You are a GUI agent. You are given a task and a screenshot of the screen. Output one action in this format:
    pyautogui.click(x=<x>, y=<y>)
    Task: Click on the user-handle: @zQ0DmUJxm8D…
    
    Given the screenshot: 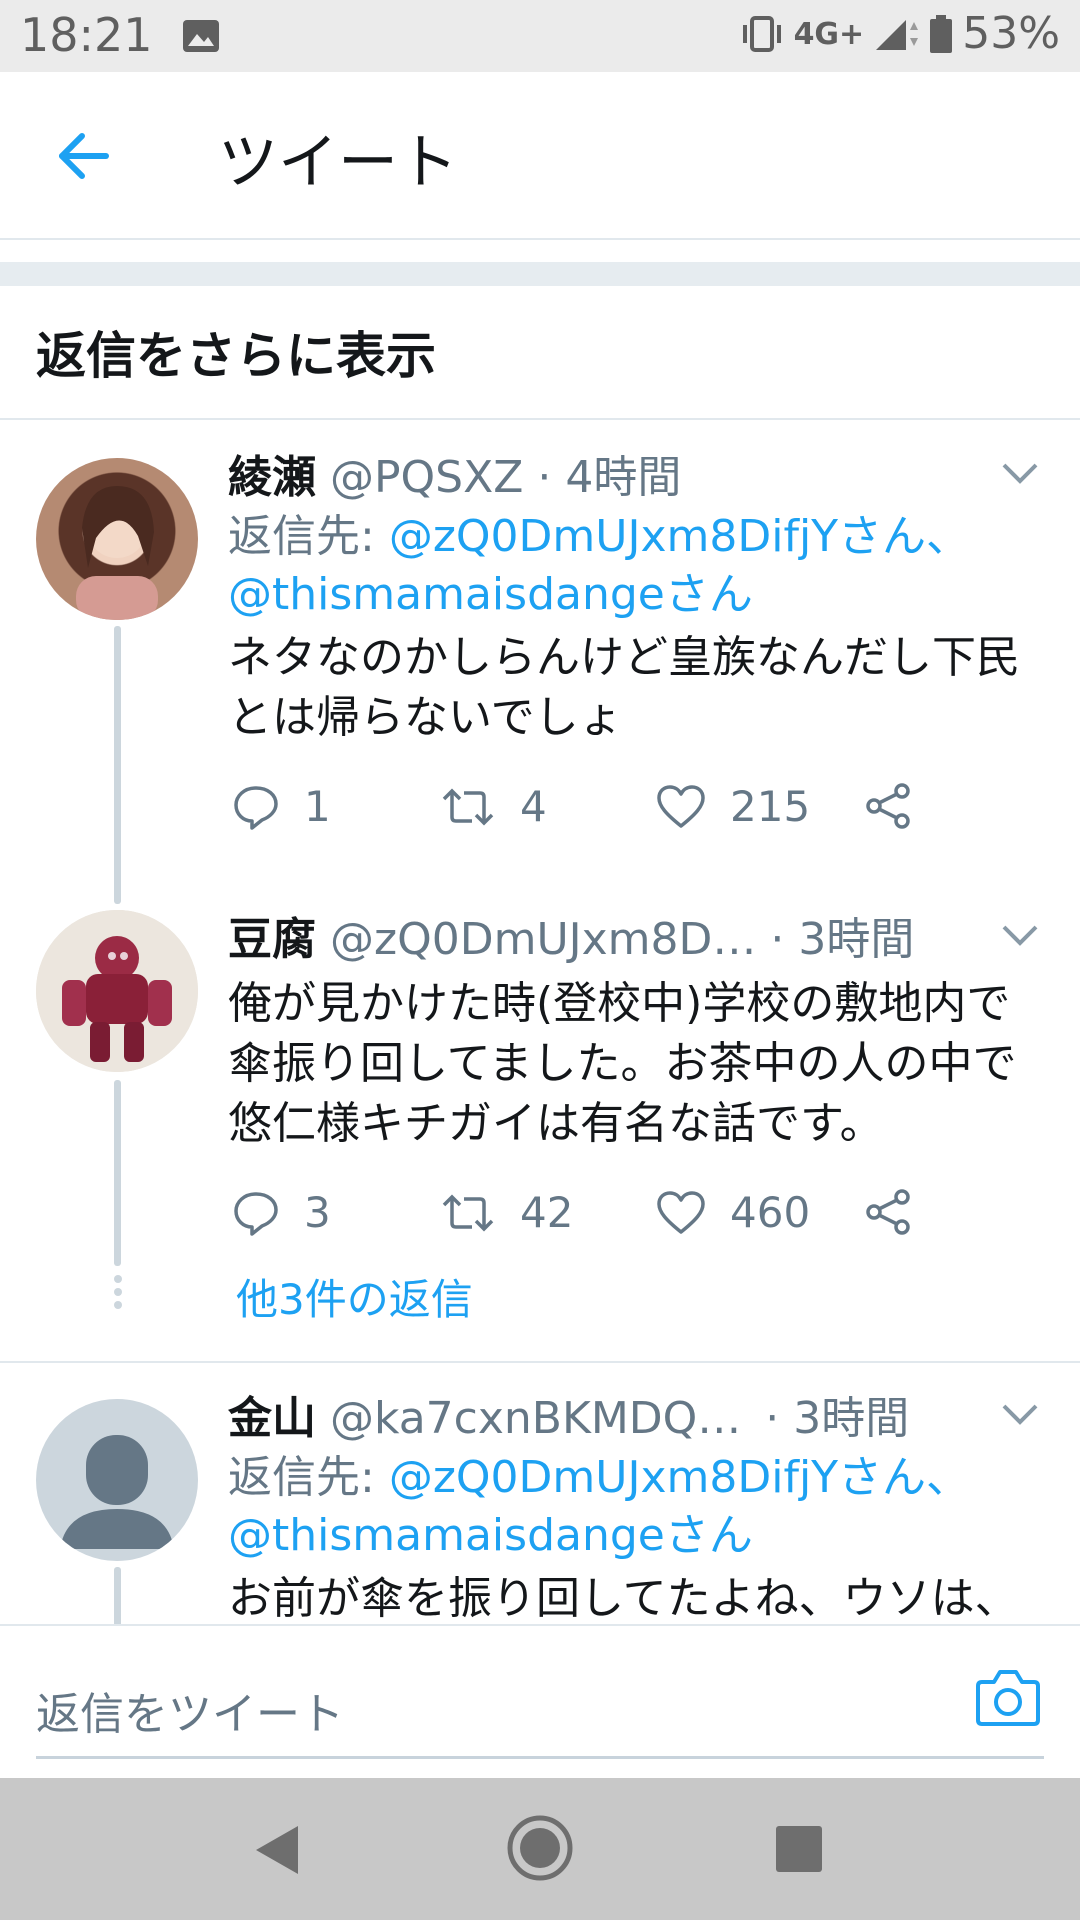 What is the action you would take?
    pyautogui.click(x=543, y=939)
    